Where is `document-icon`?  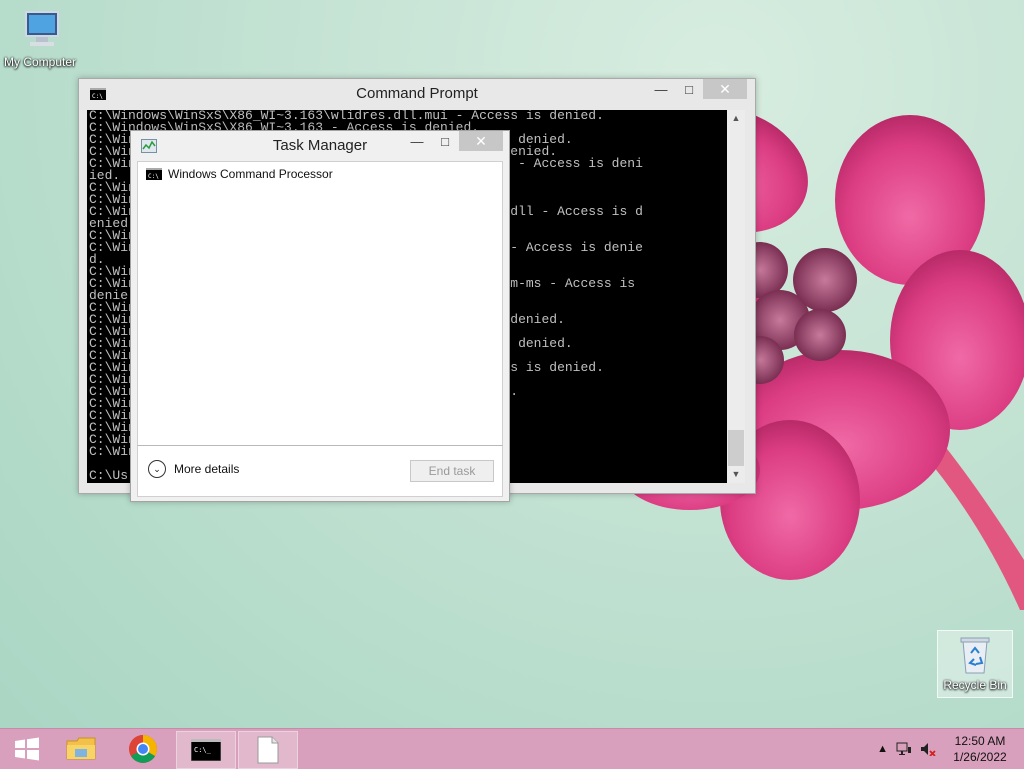 document-icon is located at coordinates (268, 750).